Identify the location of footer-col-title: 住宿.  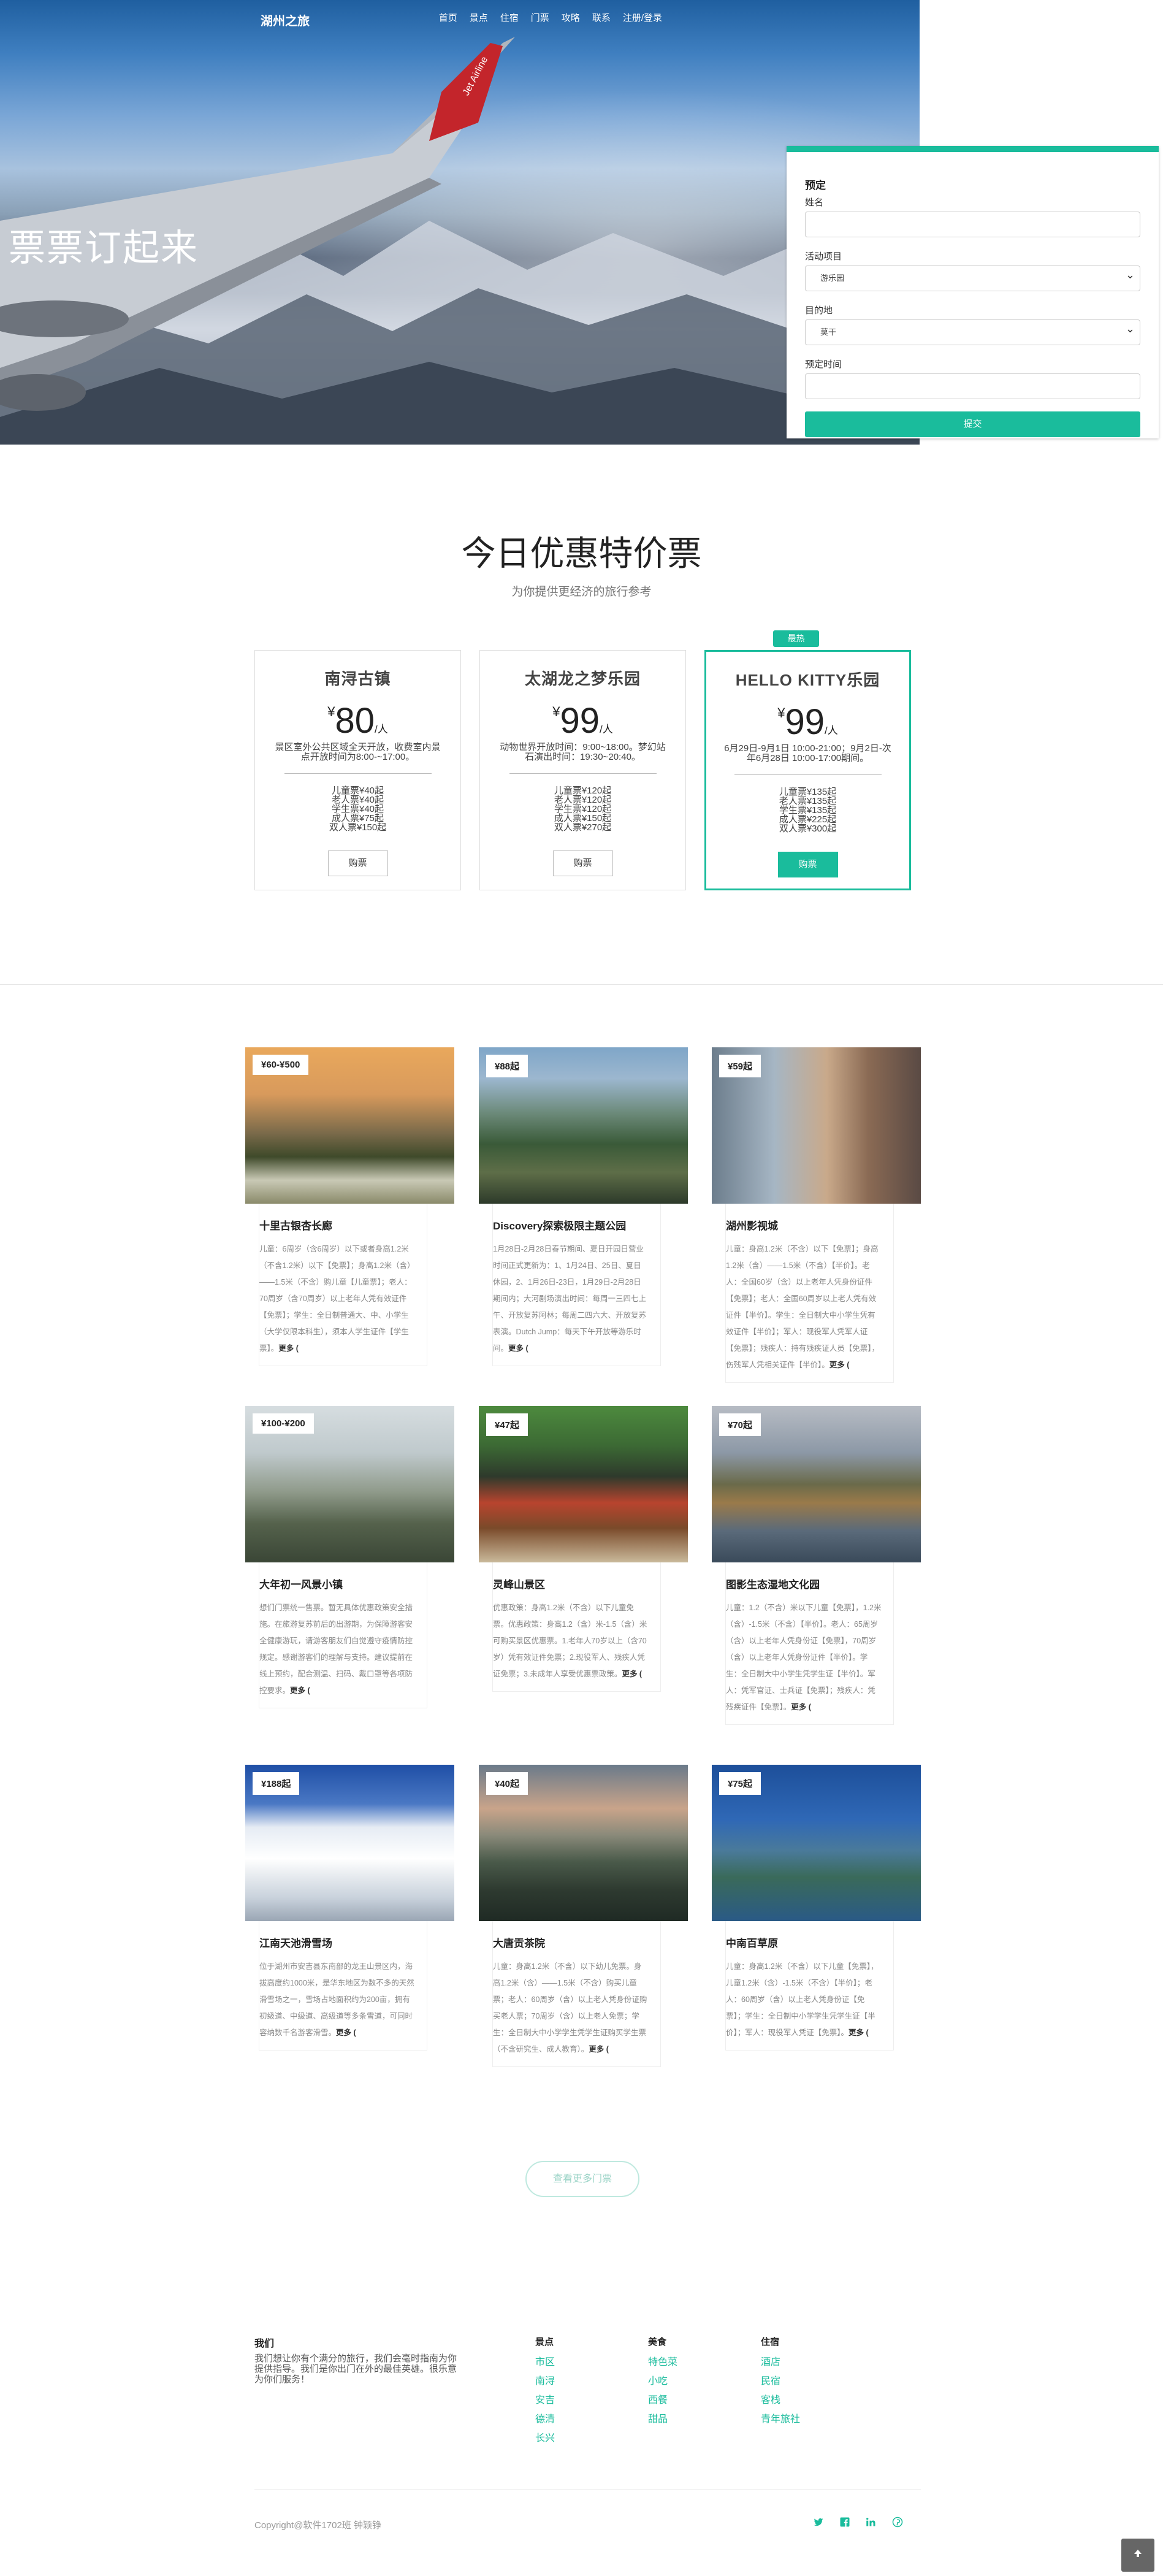
(770, 2342).